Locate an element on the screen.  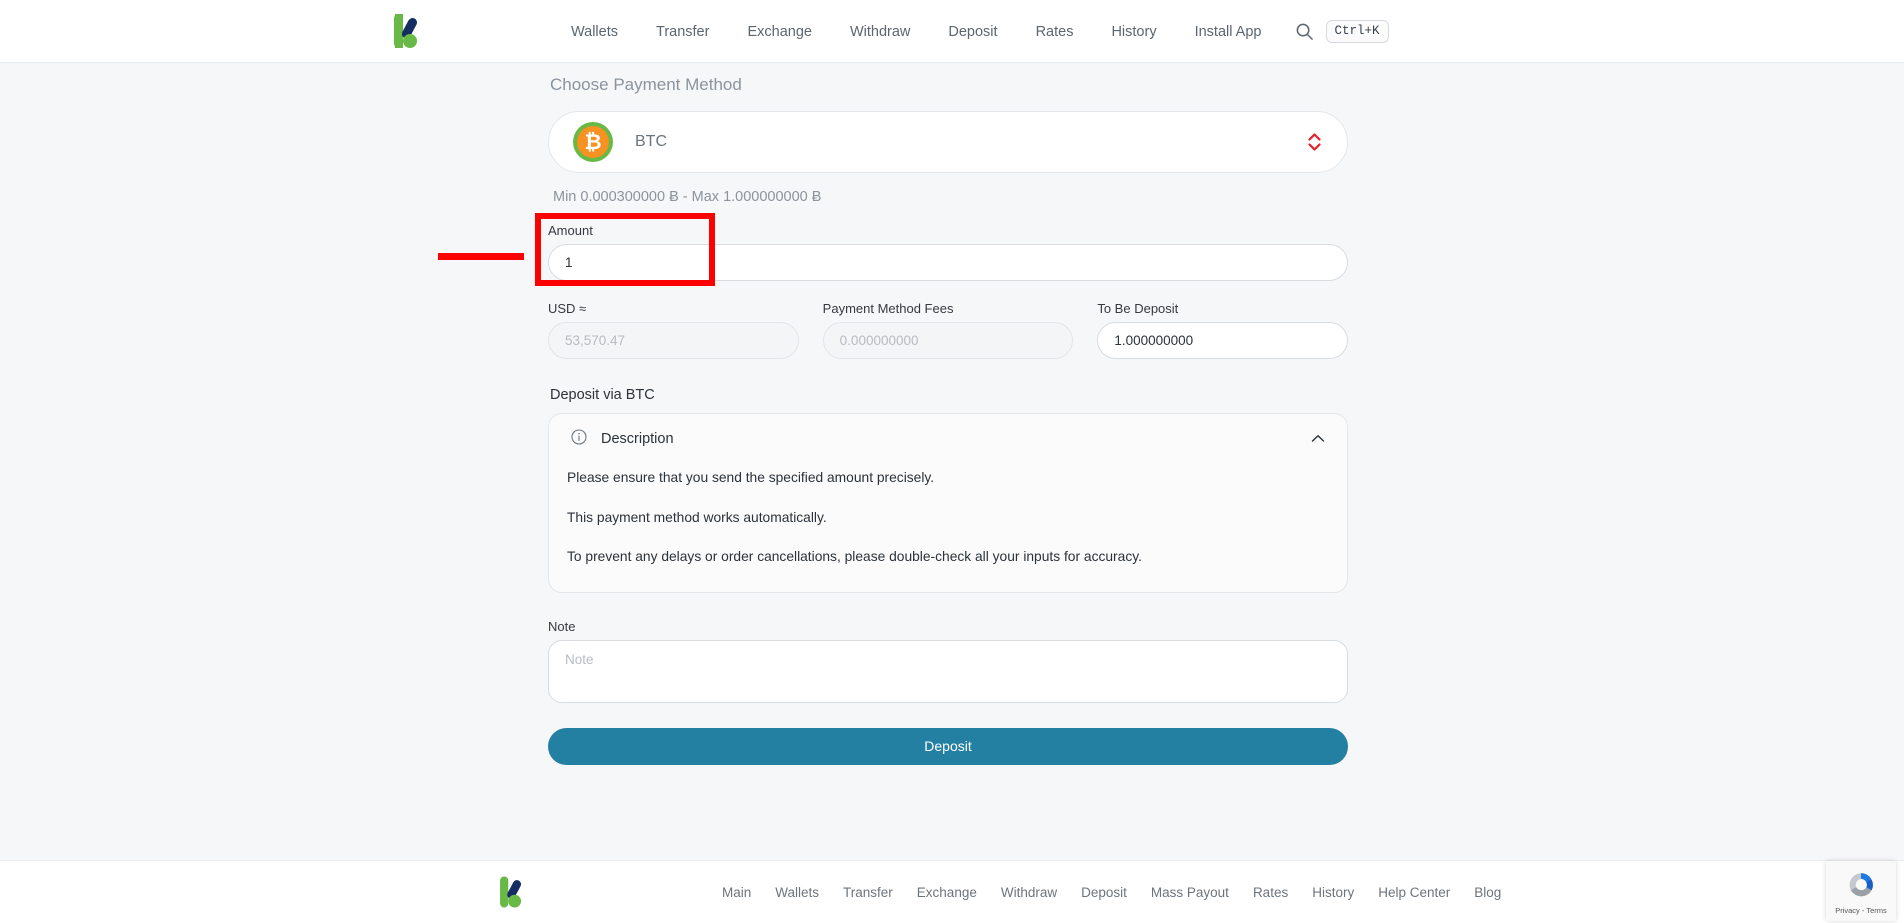
footer-link-withdraw: Withdraw is located at coordinates (1029, 892).